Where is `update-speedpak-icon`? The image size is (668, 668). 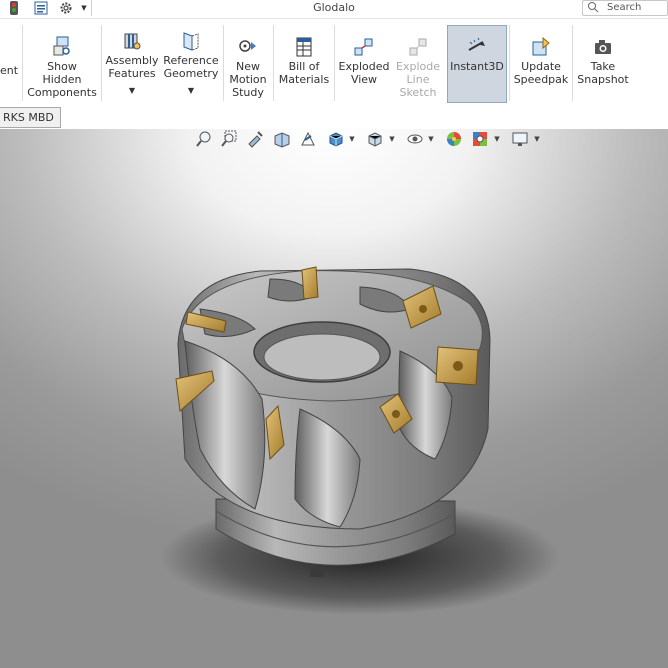
update-speedpak-icon is located at coordinates (541, 47).